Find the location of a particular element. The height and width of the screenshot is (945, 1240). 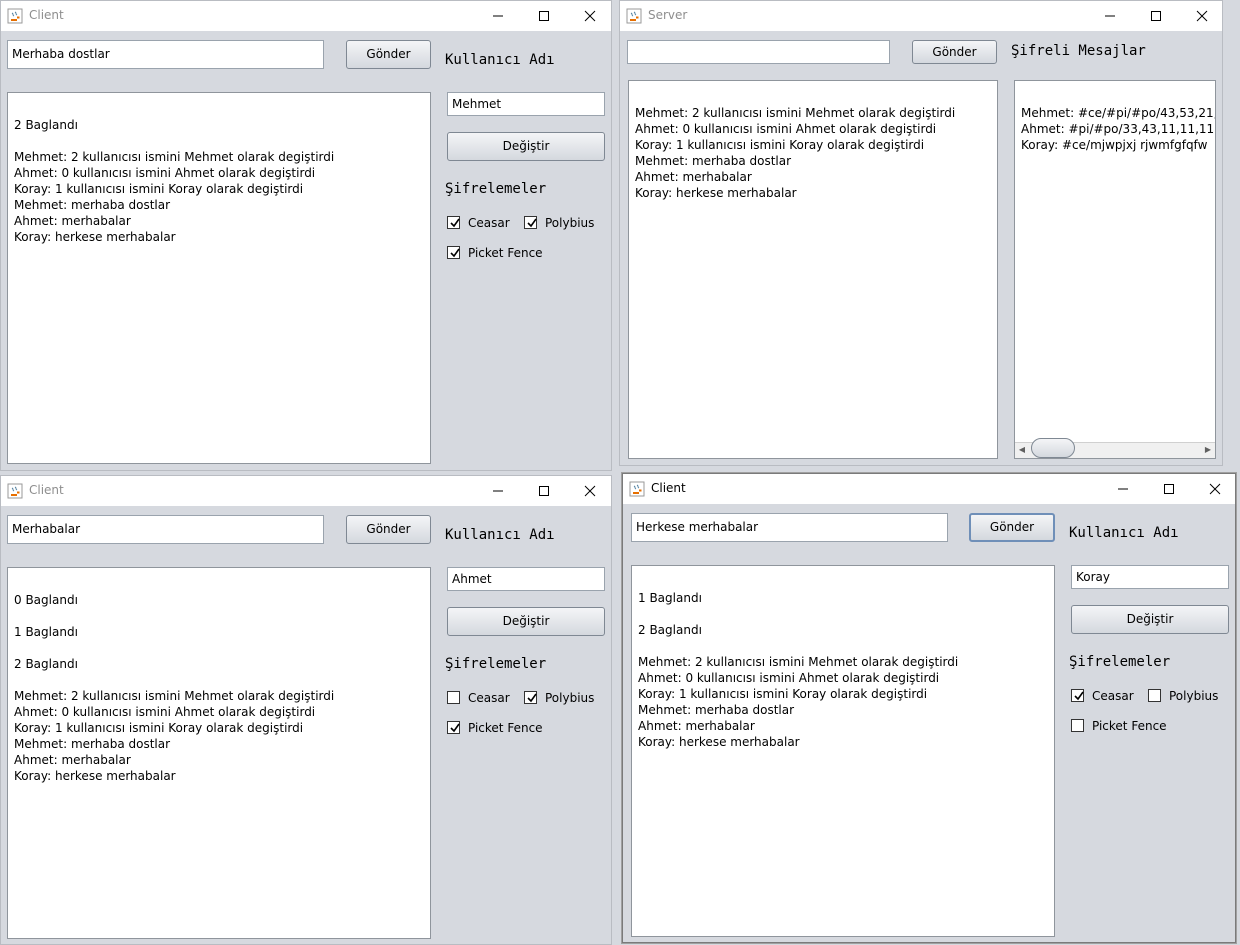

message-input: Merhabalar is located at coordinates (165, 529).